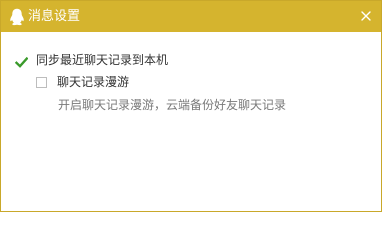 This screenshot has width=382, height=240. Describe the element at coordinates (172, 105) in the screenshot. I see `chat-roaming-hint: 开启聊天记录漫游，云端备份好友聊天记录` at that location.